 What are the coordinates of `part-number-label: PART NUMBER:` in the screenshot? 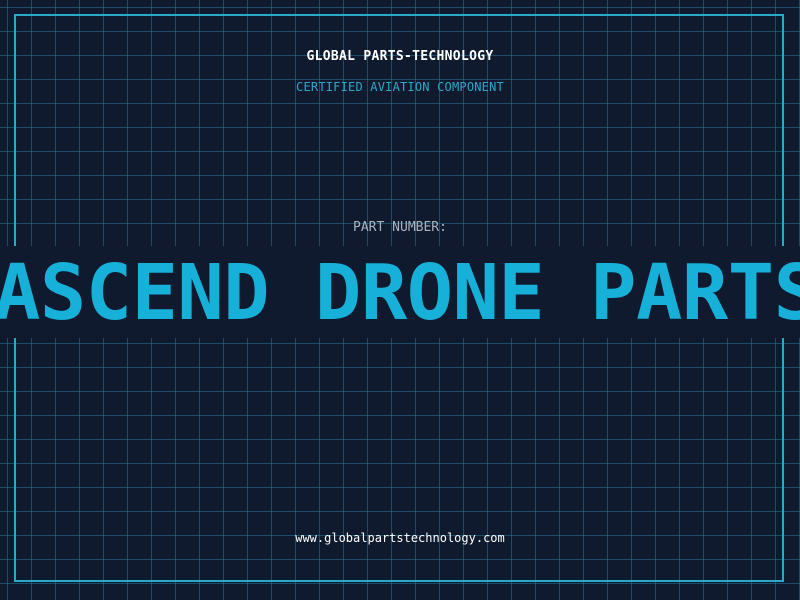 It's located at (400, 227).